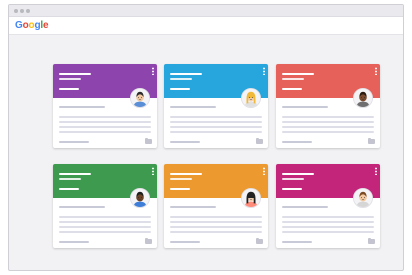 This screenshot has height=275, width=412. What do you see at coordinates (140, 98) in the screenshot?
I see `avatar-boy-black-hair-icon` at bounding box center [140, 98].